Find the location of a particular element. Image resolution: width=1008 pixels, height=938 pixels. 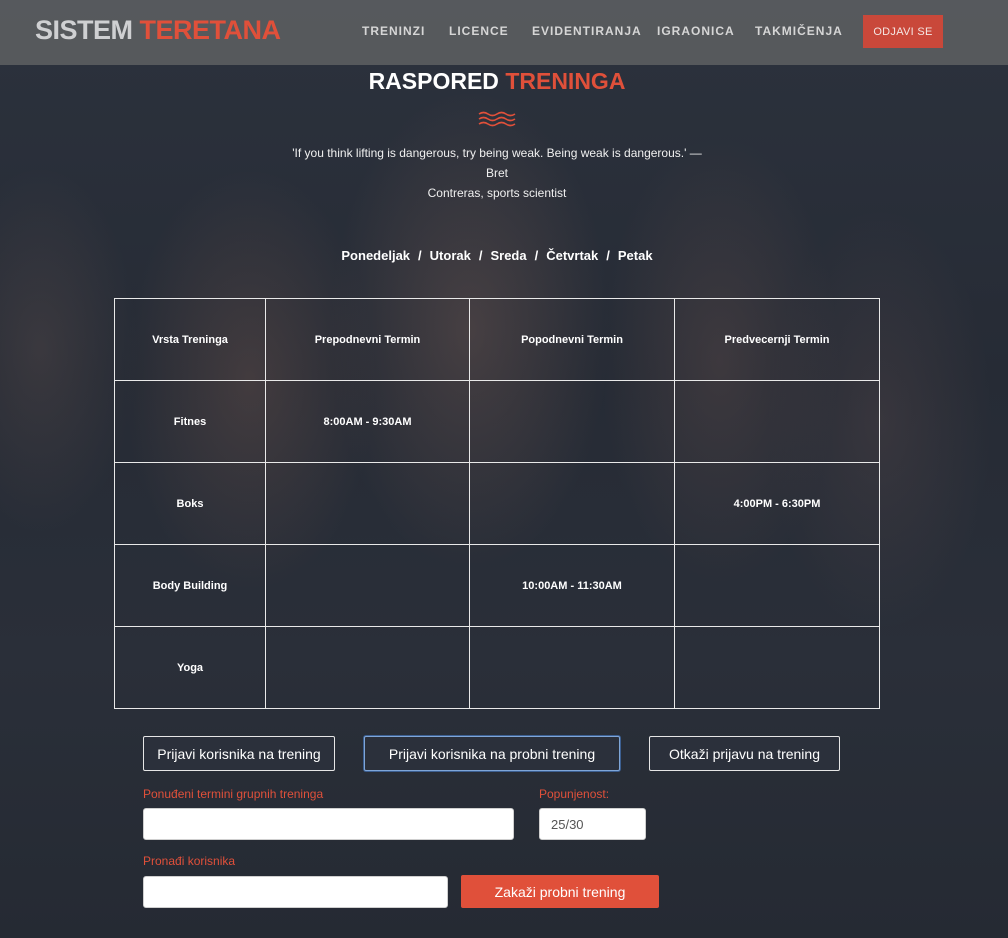

table-row: Body Building 10:00AM - 11:30AM is located at coordinates (497, 585).